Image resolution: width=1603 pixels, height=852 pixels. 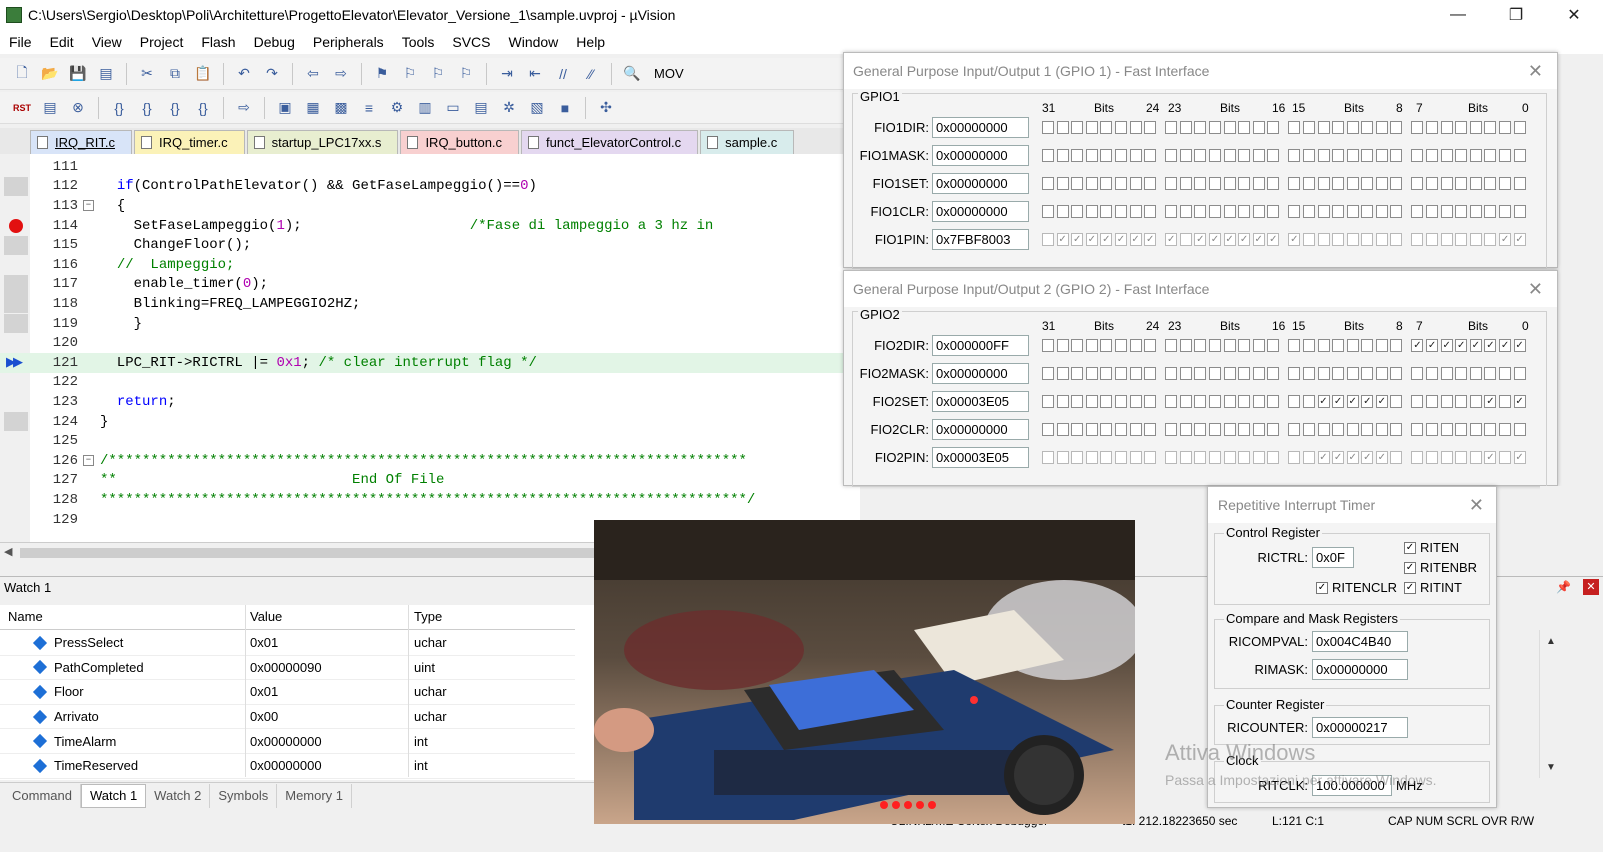 What do you see at coordinates (590, 42) in the screenshot?
I see `menu-help: Help` at bounding box center [590, 42].